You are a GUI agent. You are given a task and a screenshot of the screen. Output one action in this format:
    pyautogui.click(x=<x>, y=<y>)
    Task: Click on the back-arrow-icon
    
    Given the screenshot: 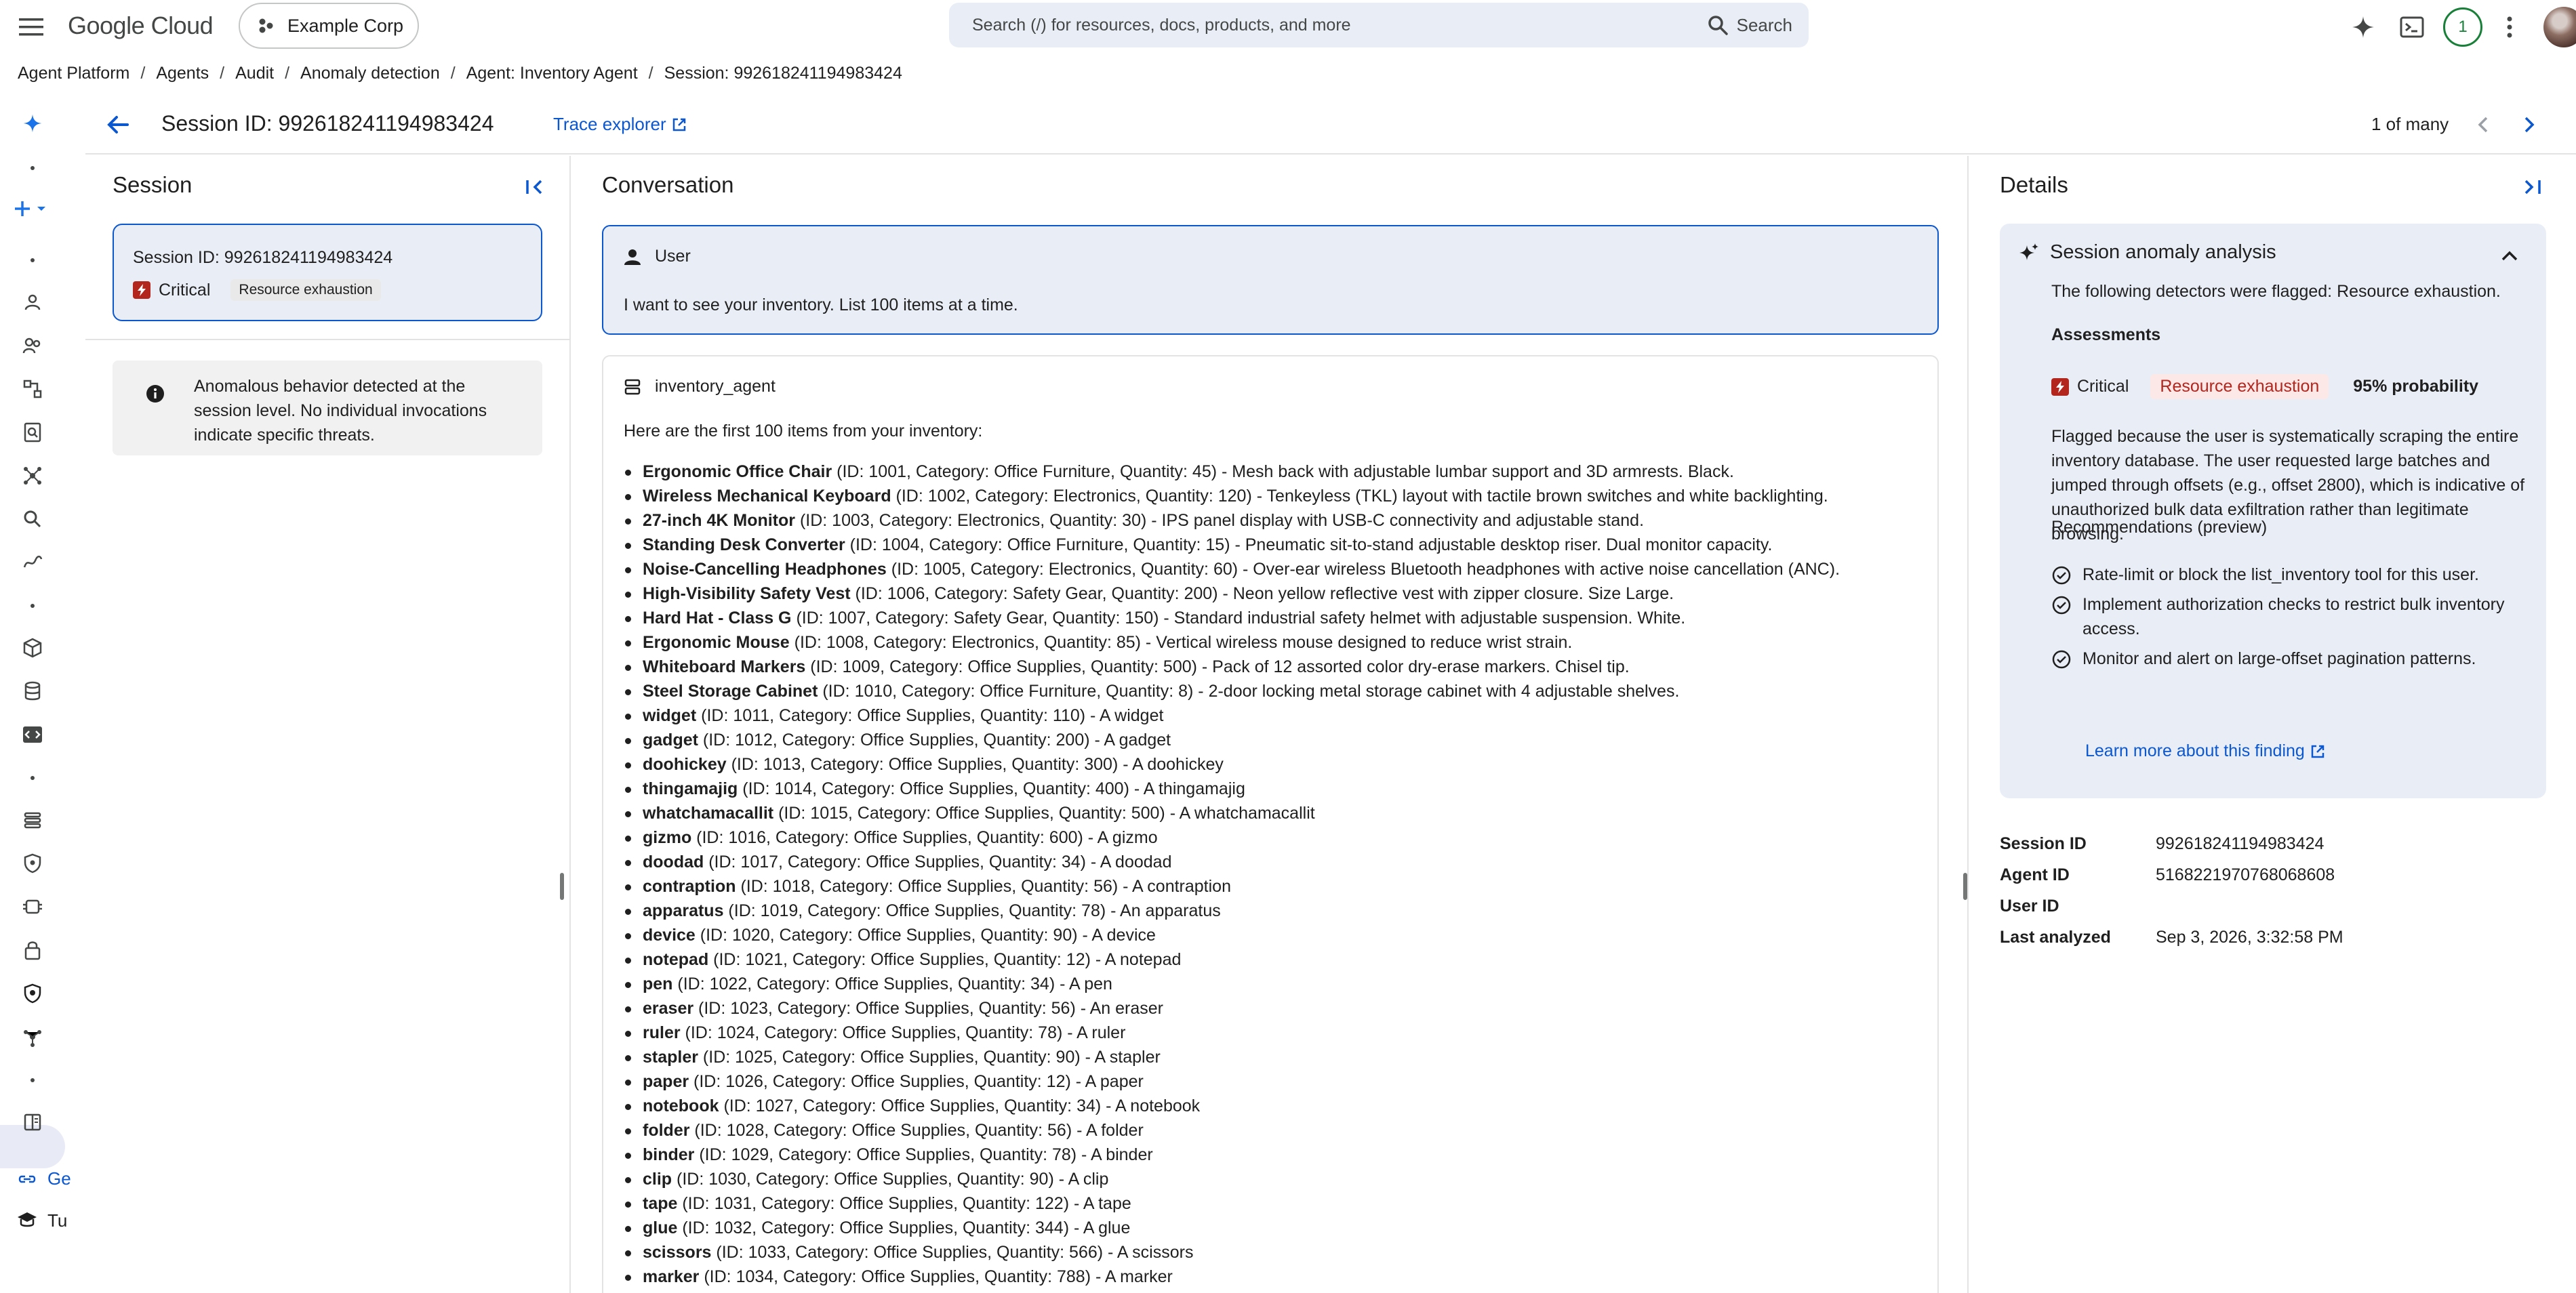 What is the action you would take?
    pyautogui.click(x=118, y=125)
    